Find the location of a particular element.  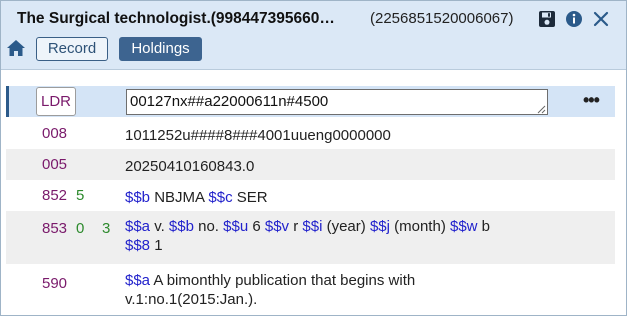

subfield-value: SER is located at coordinates (250, 197).